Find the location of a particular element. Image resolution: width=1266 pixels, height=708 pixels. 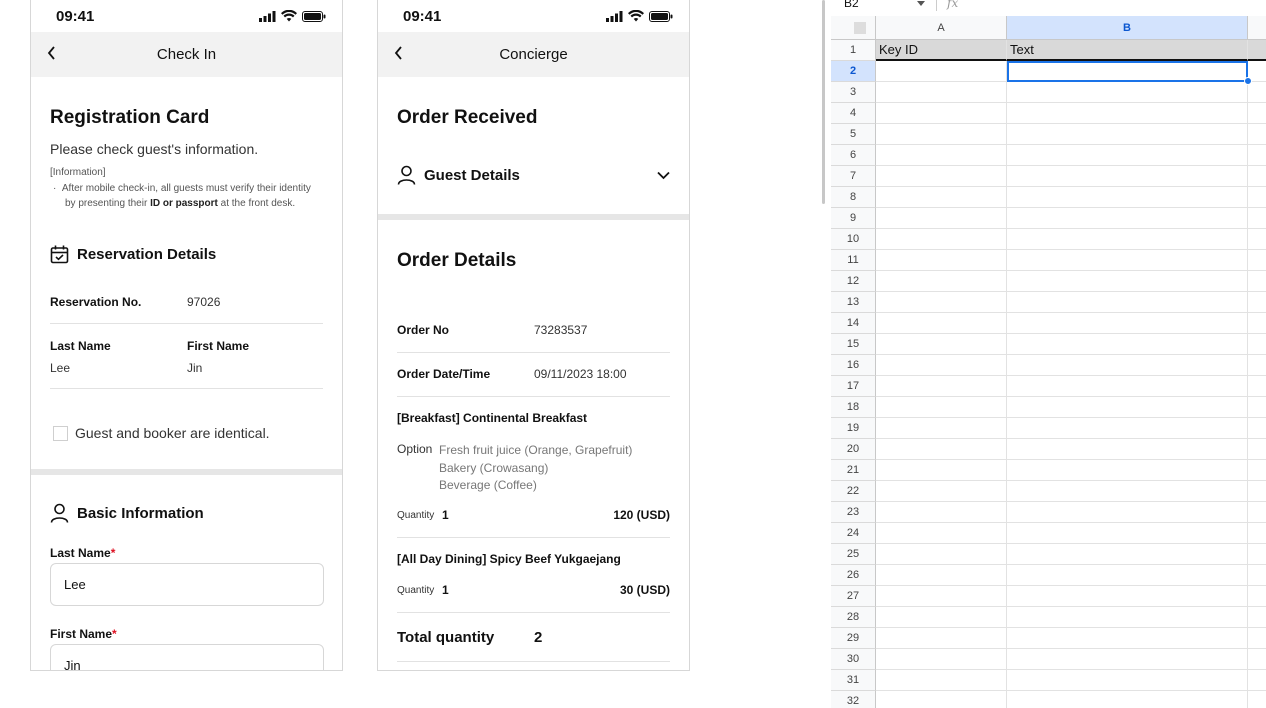

cell-c8 is located at coordinates (1257, 197).